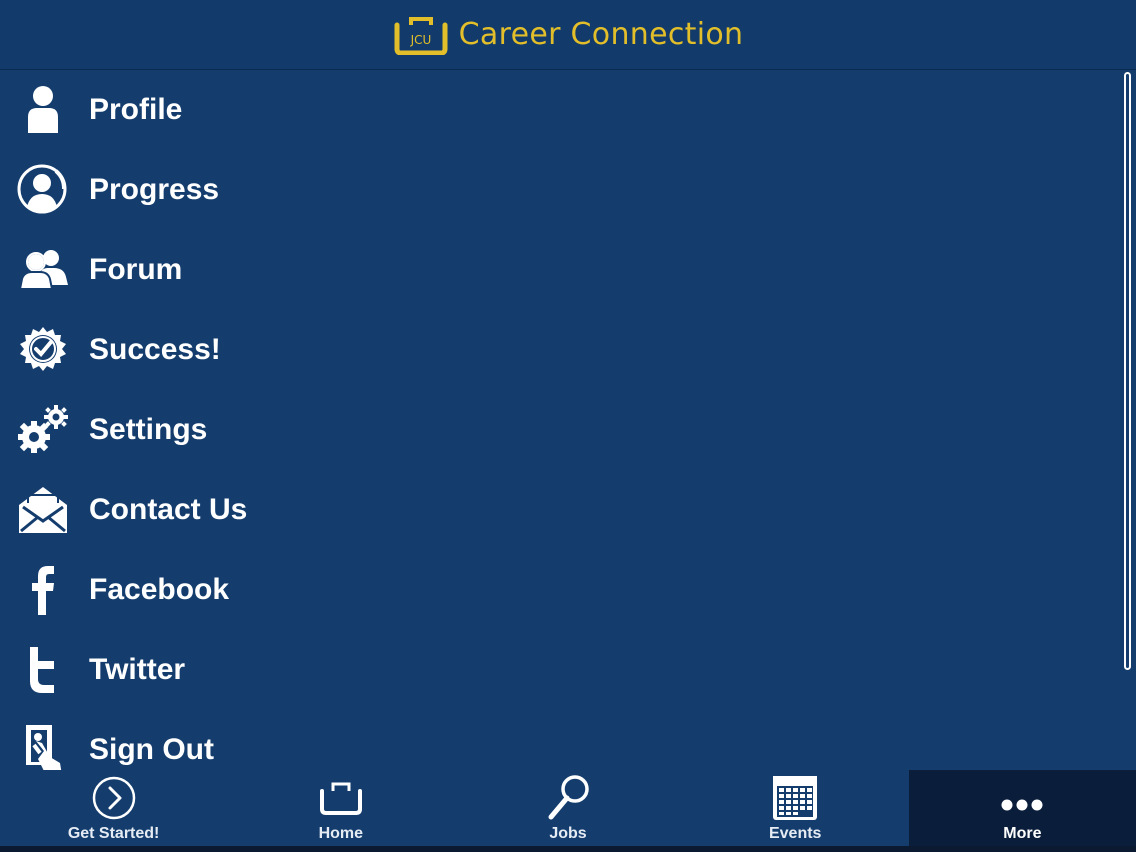 The width and height of the screenshot is (1136, 852). Describe the element at coordinates (560, 190) in the screenshot. I see `menu-item-progress: Progress` at that location.